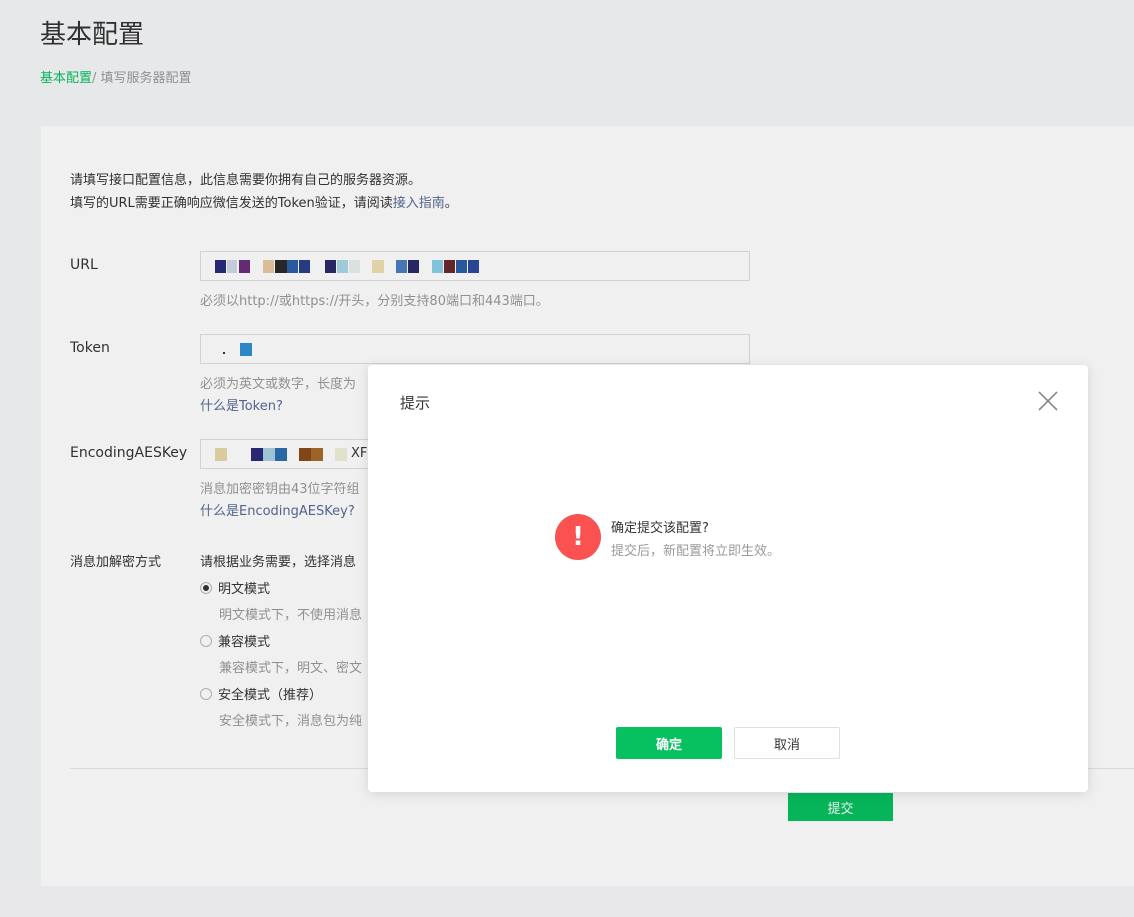 Image resolution: width=1134 pixels, height=917 pixels. Describe the element at coordinates (1048, 401) in the screenshot. I see `close-icon` at that location.